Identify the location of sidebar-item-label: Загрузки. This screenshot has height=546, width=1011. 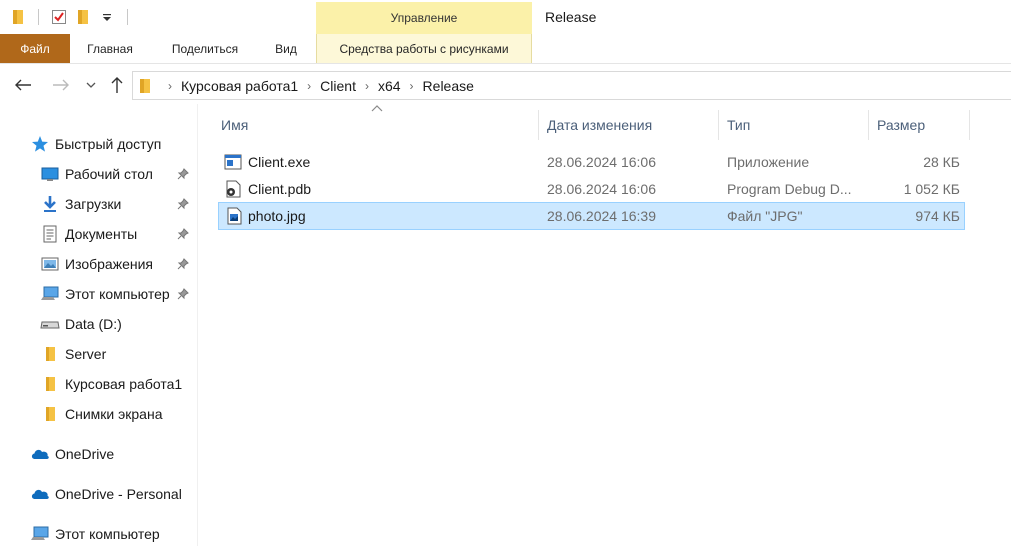
(93, 204).